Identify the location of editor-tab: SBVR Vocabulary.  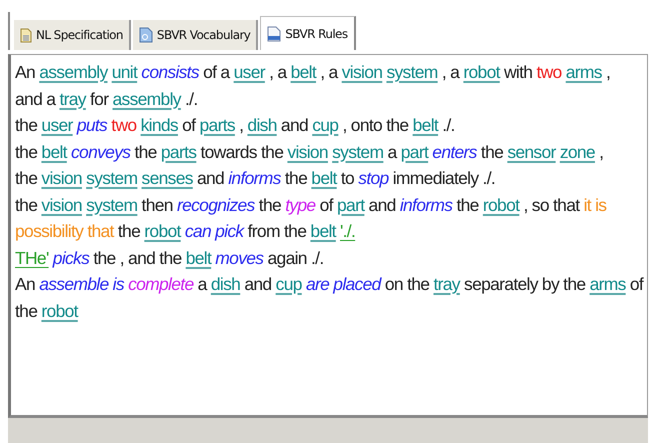
(195, 35).